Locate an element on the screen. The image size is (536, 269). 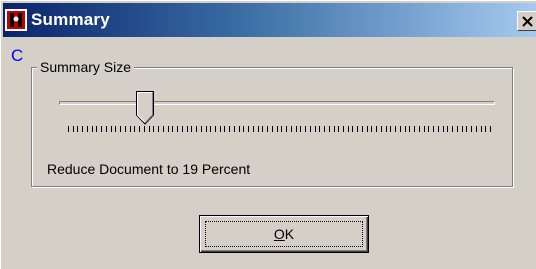
close-button is located at coordinates (526, 21).